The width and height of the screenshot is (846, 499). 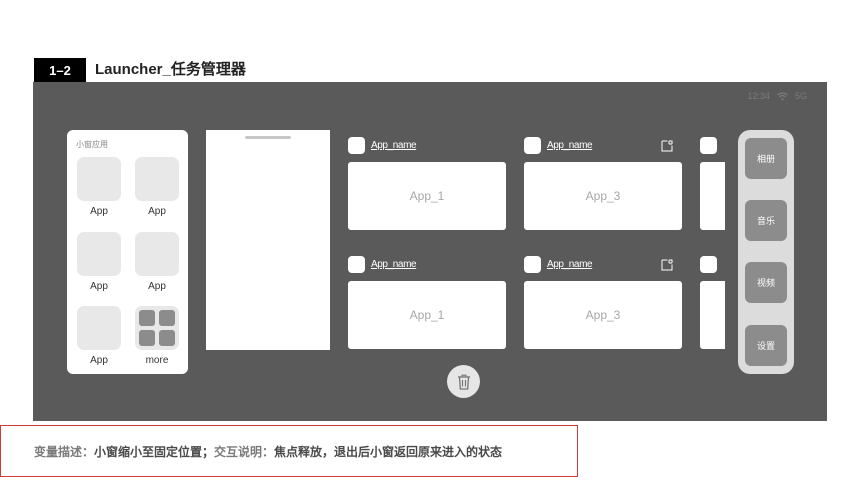 I want to click on clear-tasks-button, so click(x=463, y=381).